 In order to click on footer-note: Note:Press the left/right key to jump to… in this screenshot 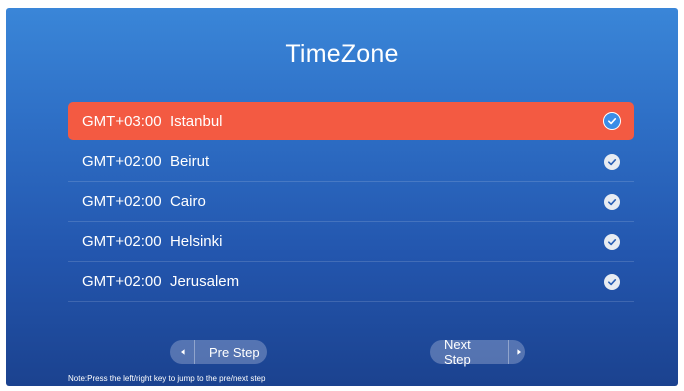, I will do `click(167, 378)`.